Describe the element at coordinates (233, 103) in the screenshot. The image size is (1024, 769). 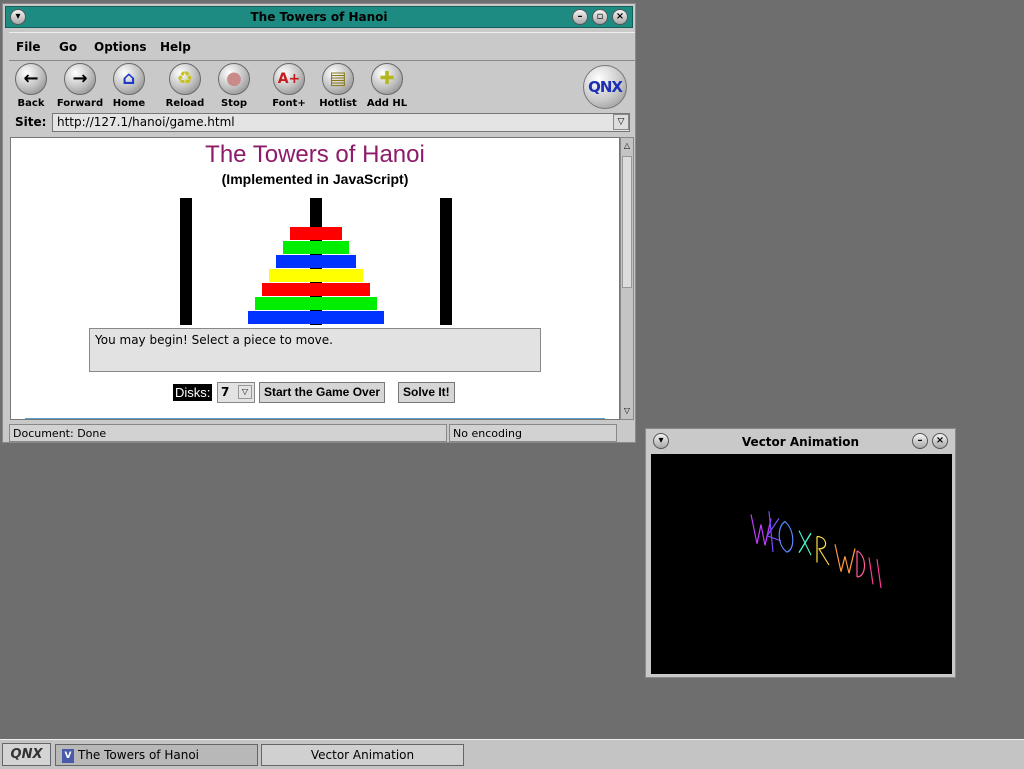
I see `stop-label: Stop` at that location.